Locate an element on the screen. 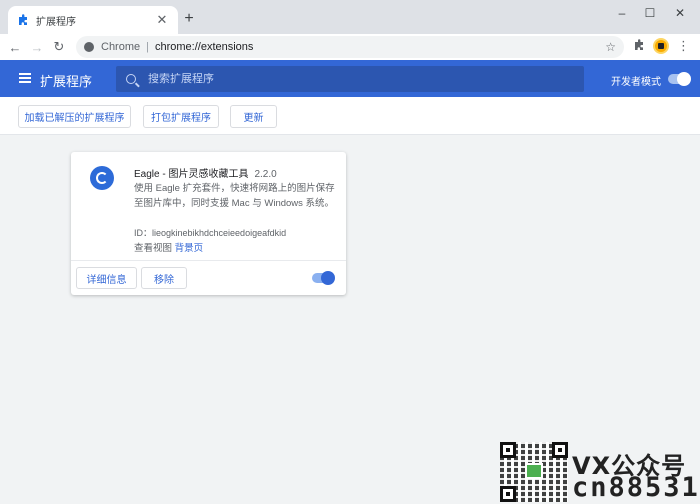  inspect-views: 查看视图 背景页 is located at coordinates (168, 247).